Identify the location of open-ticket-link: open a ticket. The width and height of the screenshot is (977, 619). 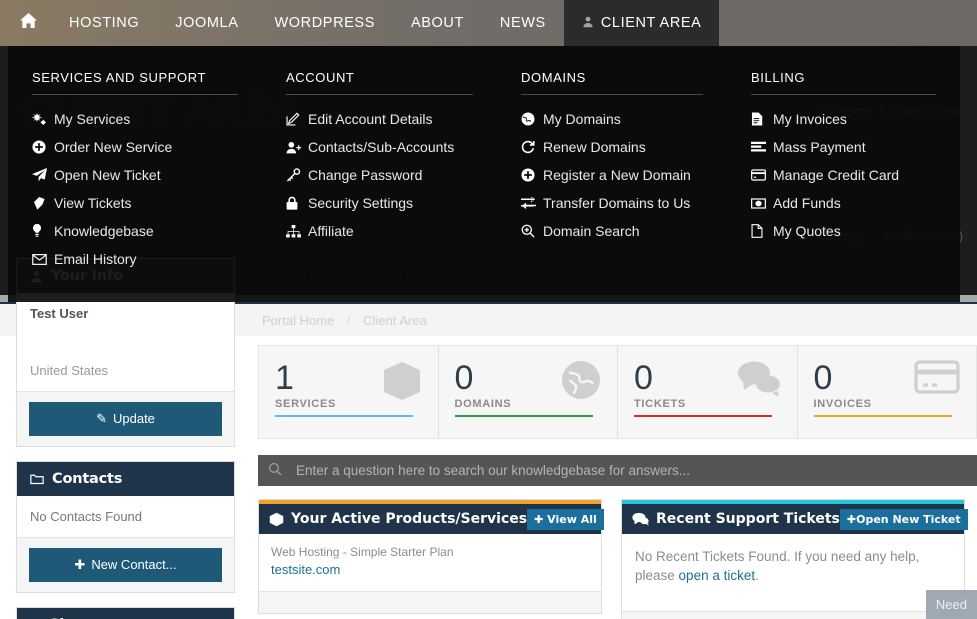
(717, 575).